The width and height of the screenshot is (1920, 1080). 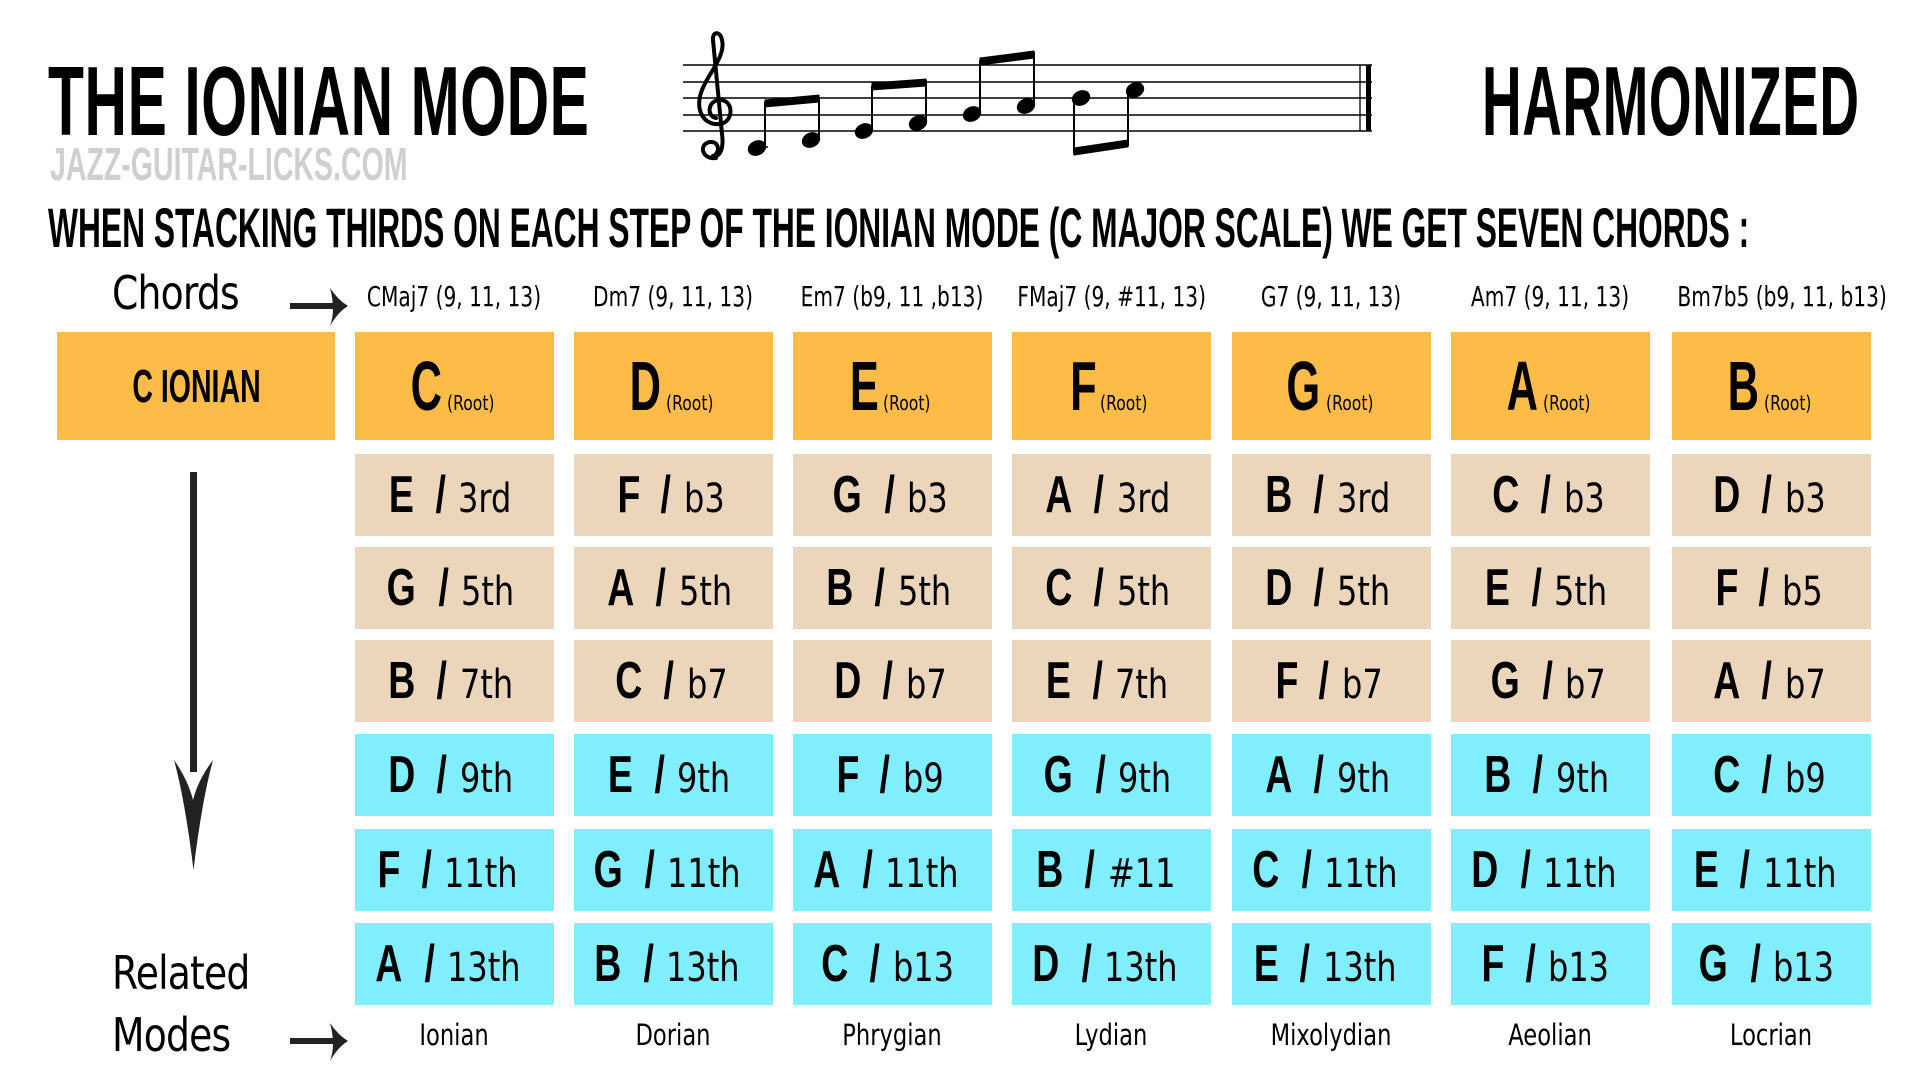 I want to click on extension-cell: C / b13, so click(x=892, y=964).